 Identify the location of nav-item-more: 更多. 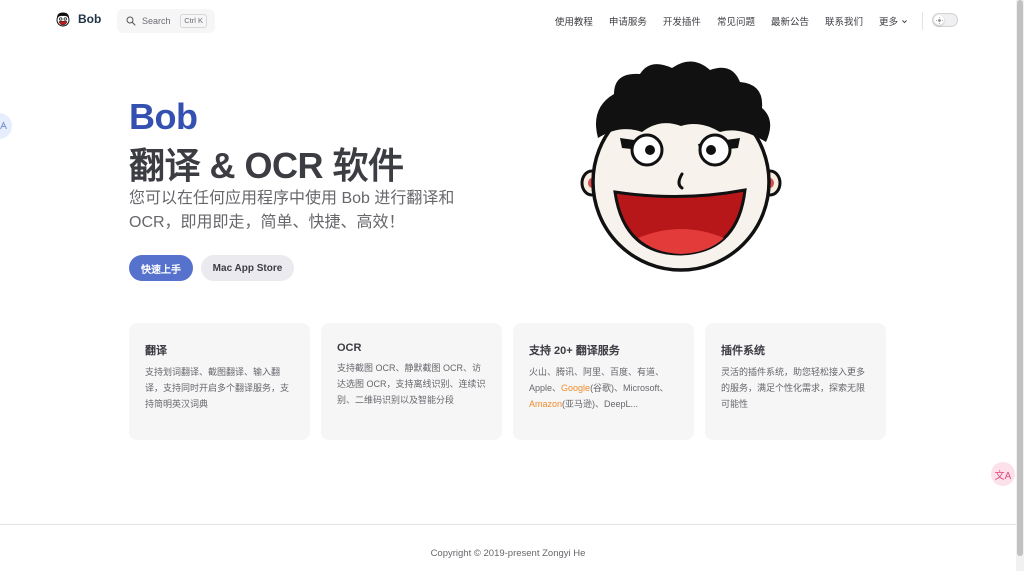
(893, 21).